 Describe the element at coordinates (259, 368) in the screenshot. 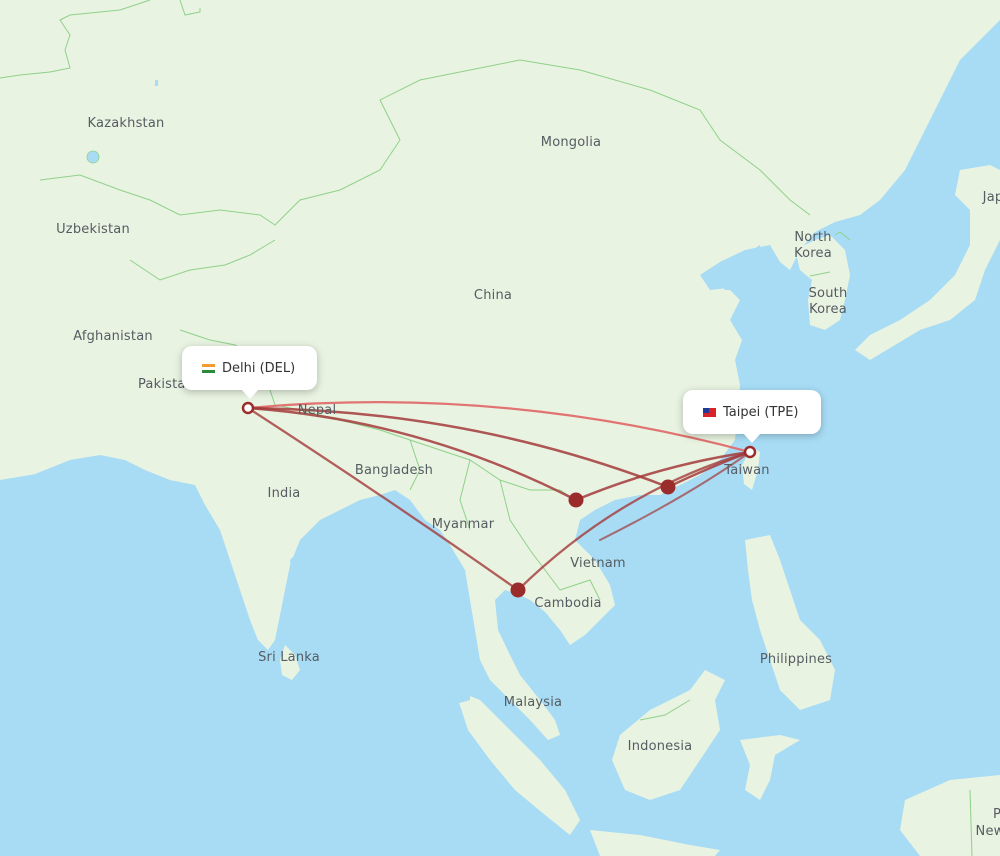

I see `origin-name: Delhi (DEL)` at that location.